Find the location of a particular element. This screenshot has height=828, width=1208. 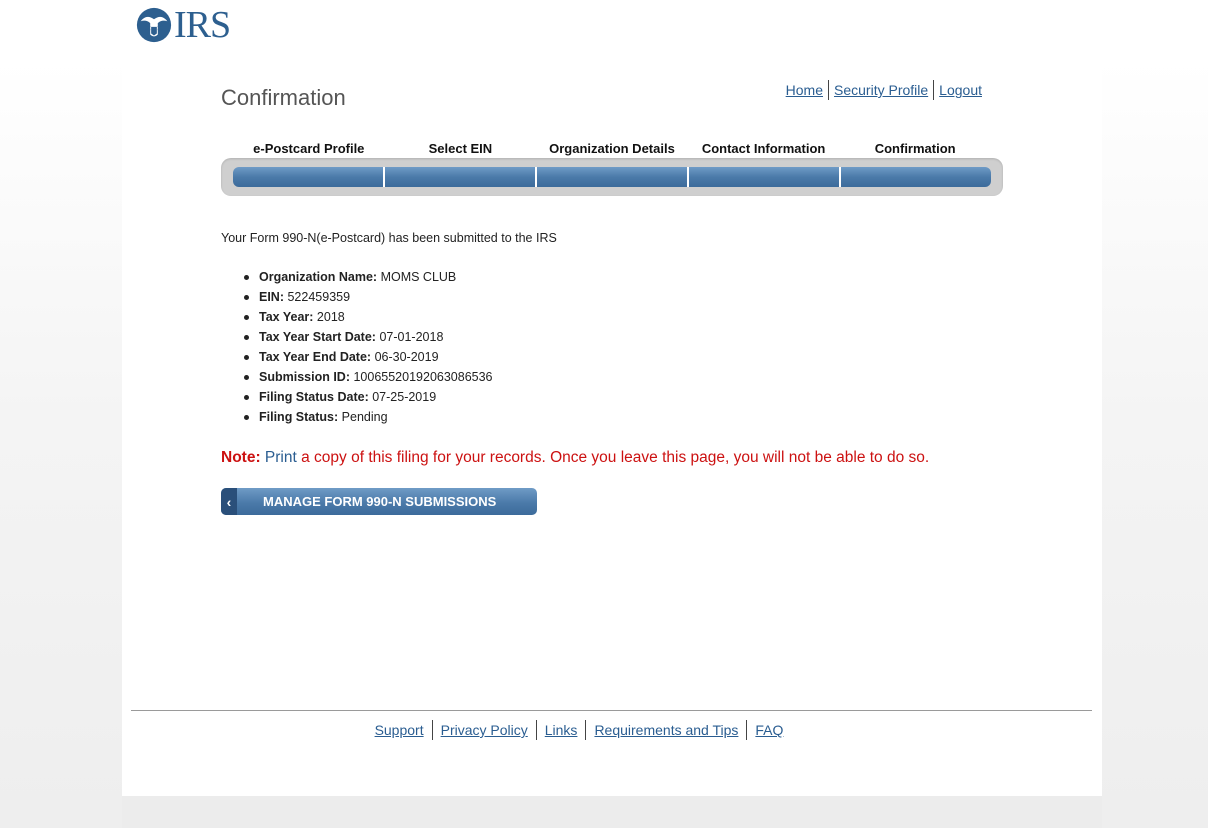

detail-label: Submission ID: is located at coordinates (304, 377).